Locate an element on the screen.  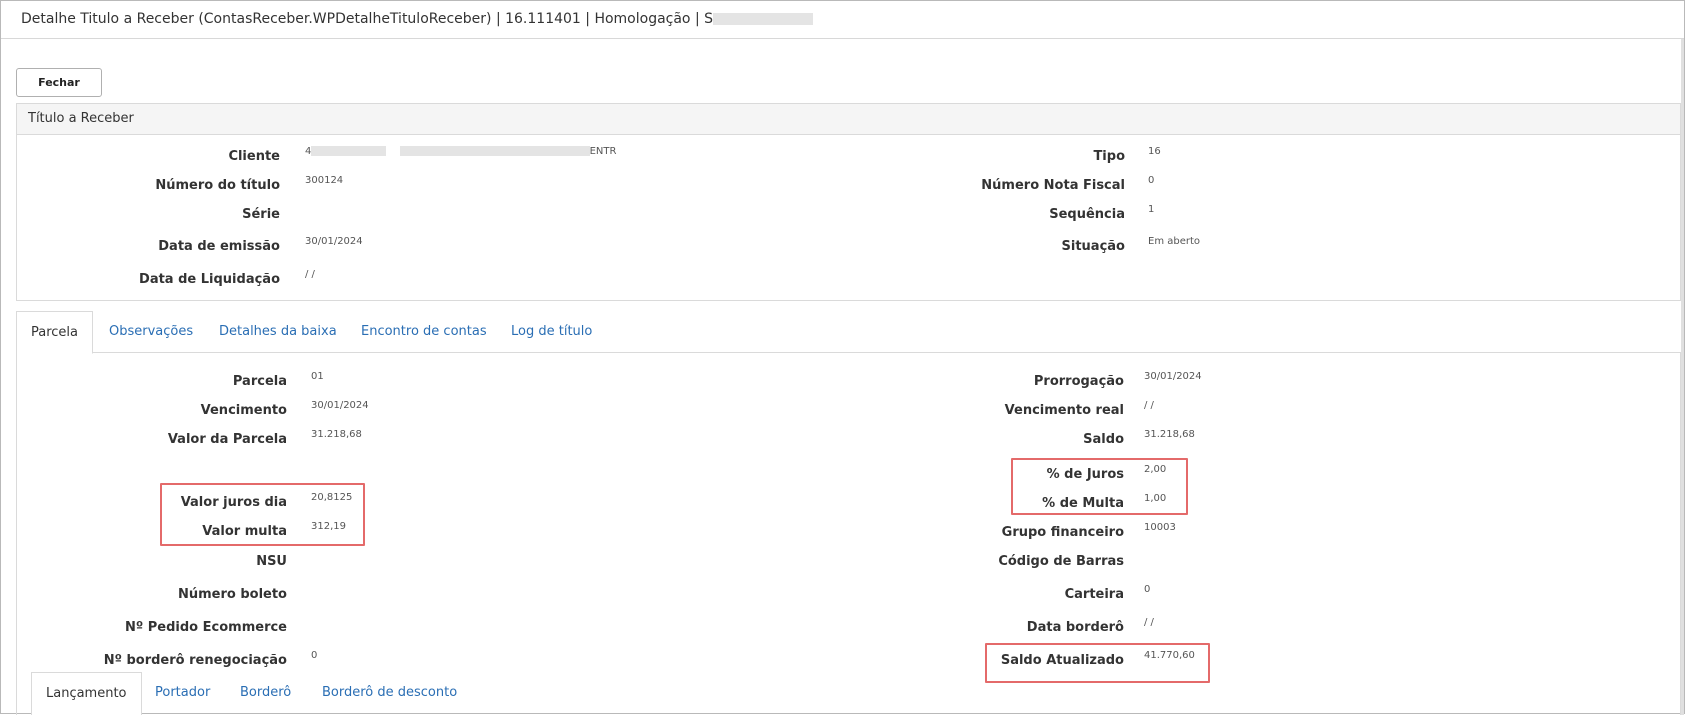
data-liquidacao-value: / / is located at coordinates (310, 274).